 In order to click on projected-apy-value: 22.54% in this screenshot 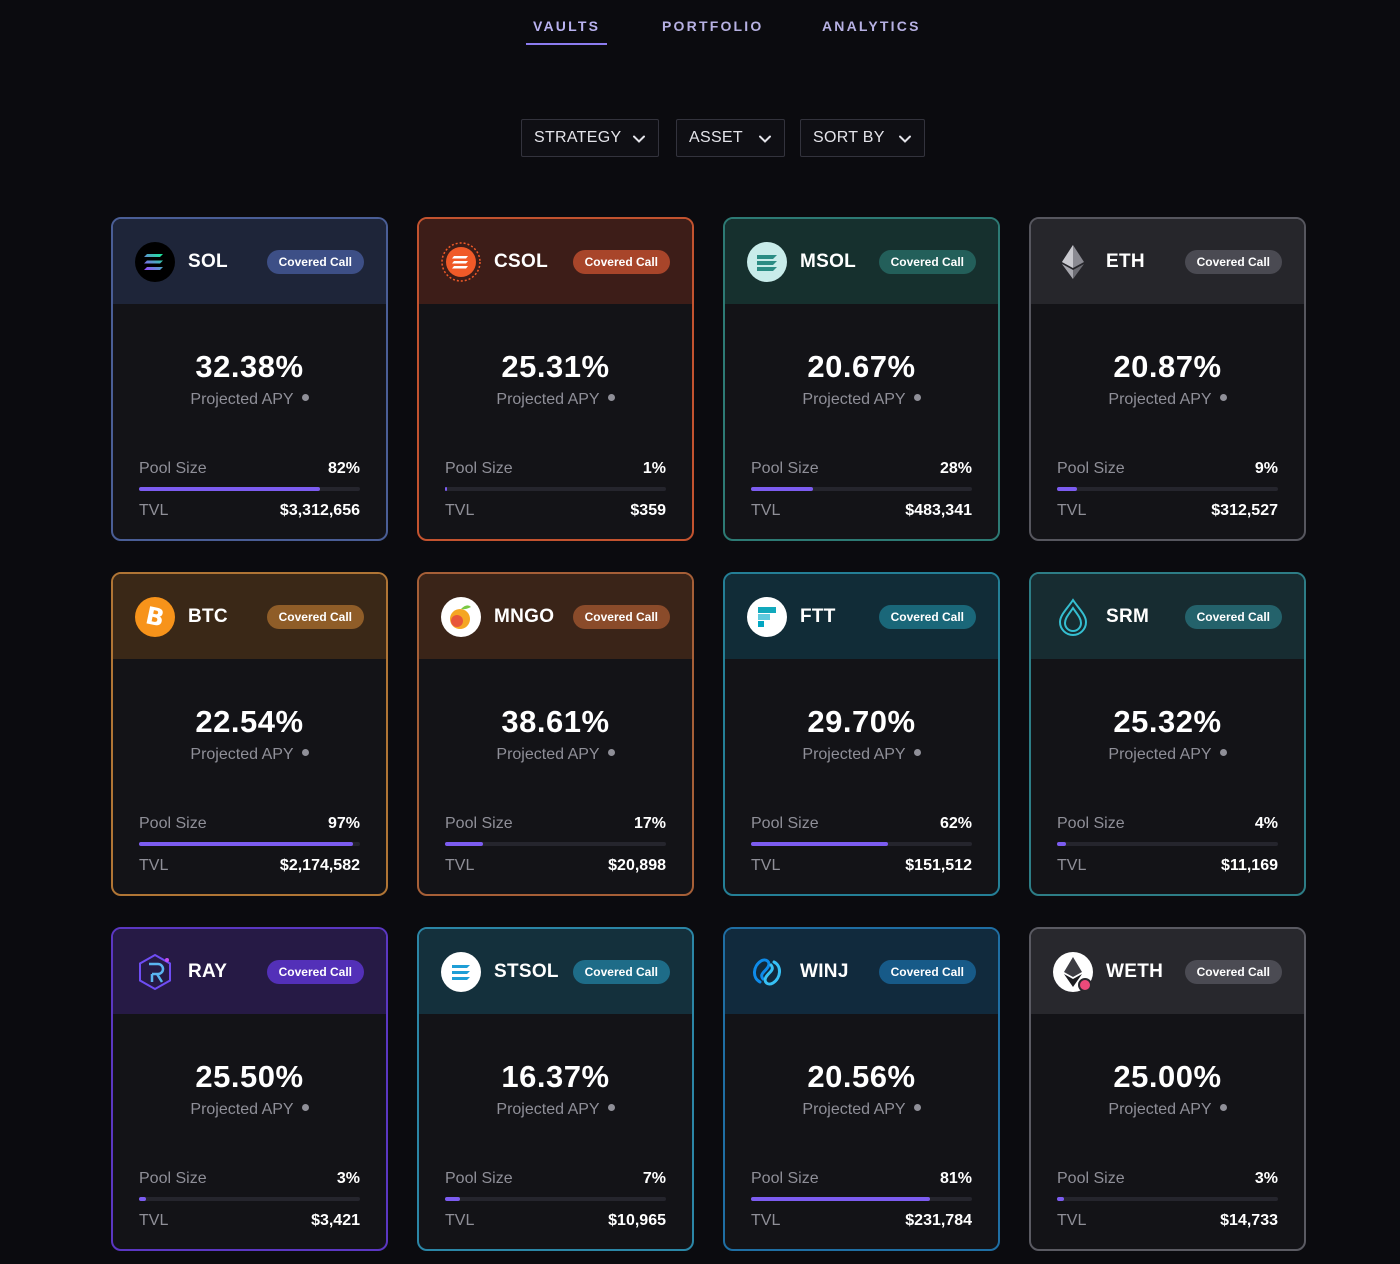, I will do `click(249, 721)`.